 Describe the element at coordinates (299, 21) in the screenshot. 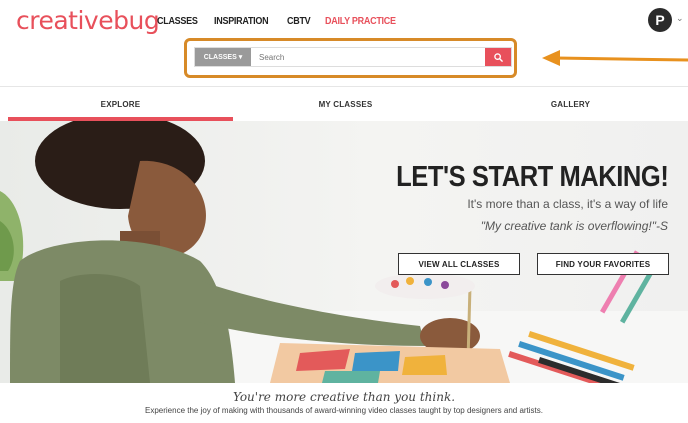

I see `nav-cbtv: CBTV` at that location.